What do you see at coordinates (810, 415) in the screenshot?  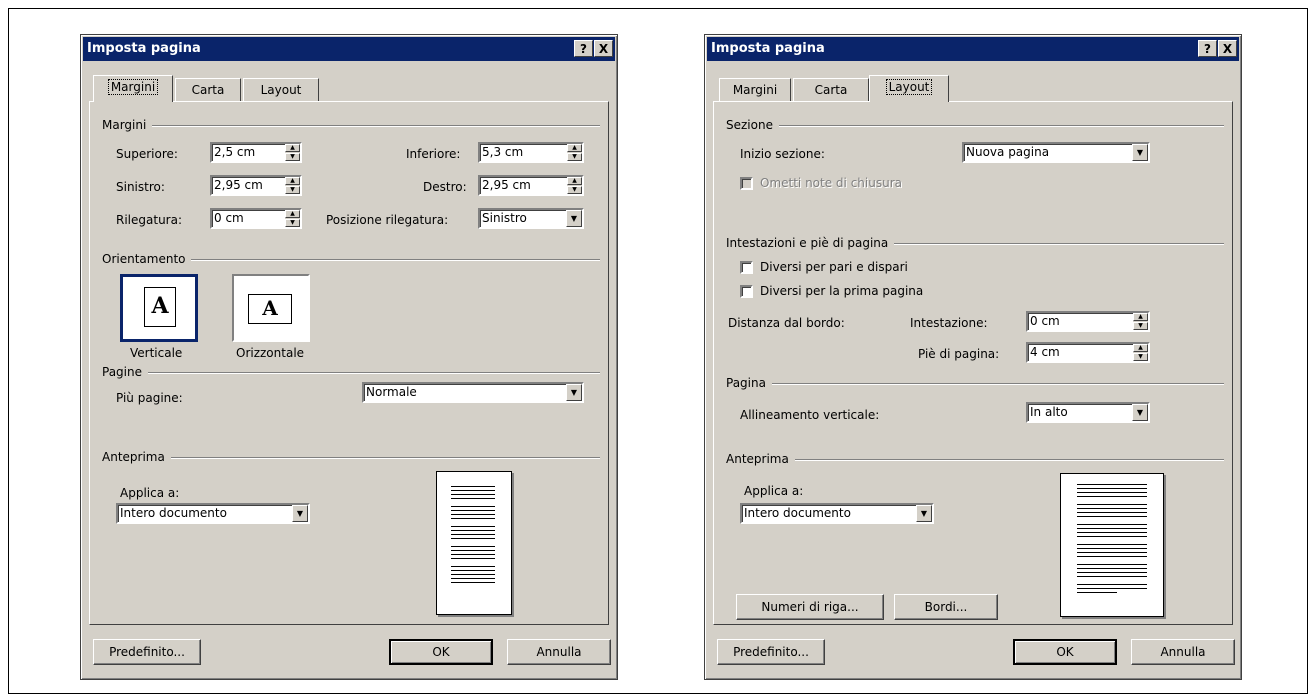 I see `allineamento-label: Allineamento verticale:` at bounding box center [810, 415].